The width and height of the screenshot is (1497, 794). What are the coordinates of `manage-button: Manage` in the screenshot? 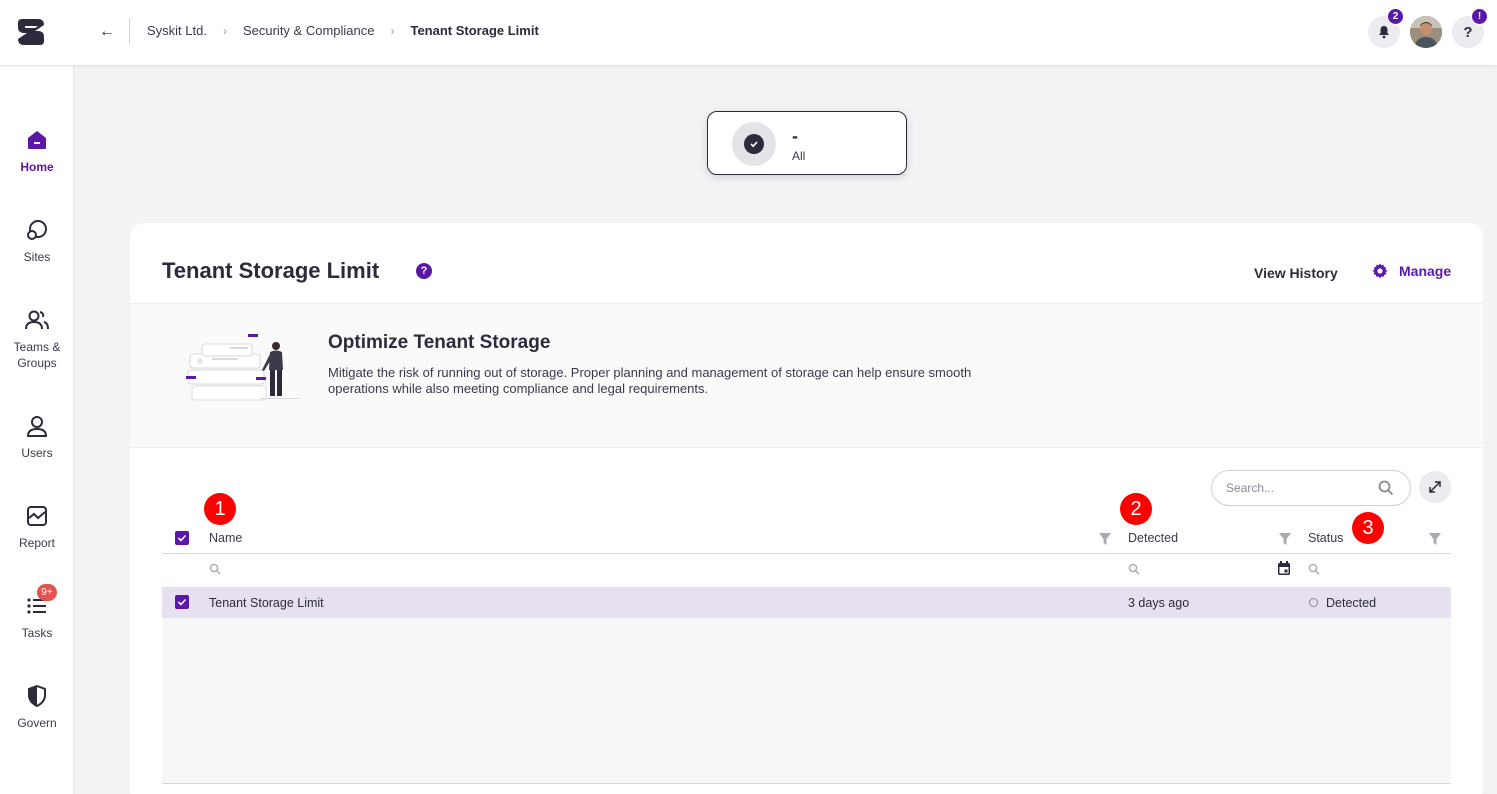 It's located at (1411, 271).